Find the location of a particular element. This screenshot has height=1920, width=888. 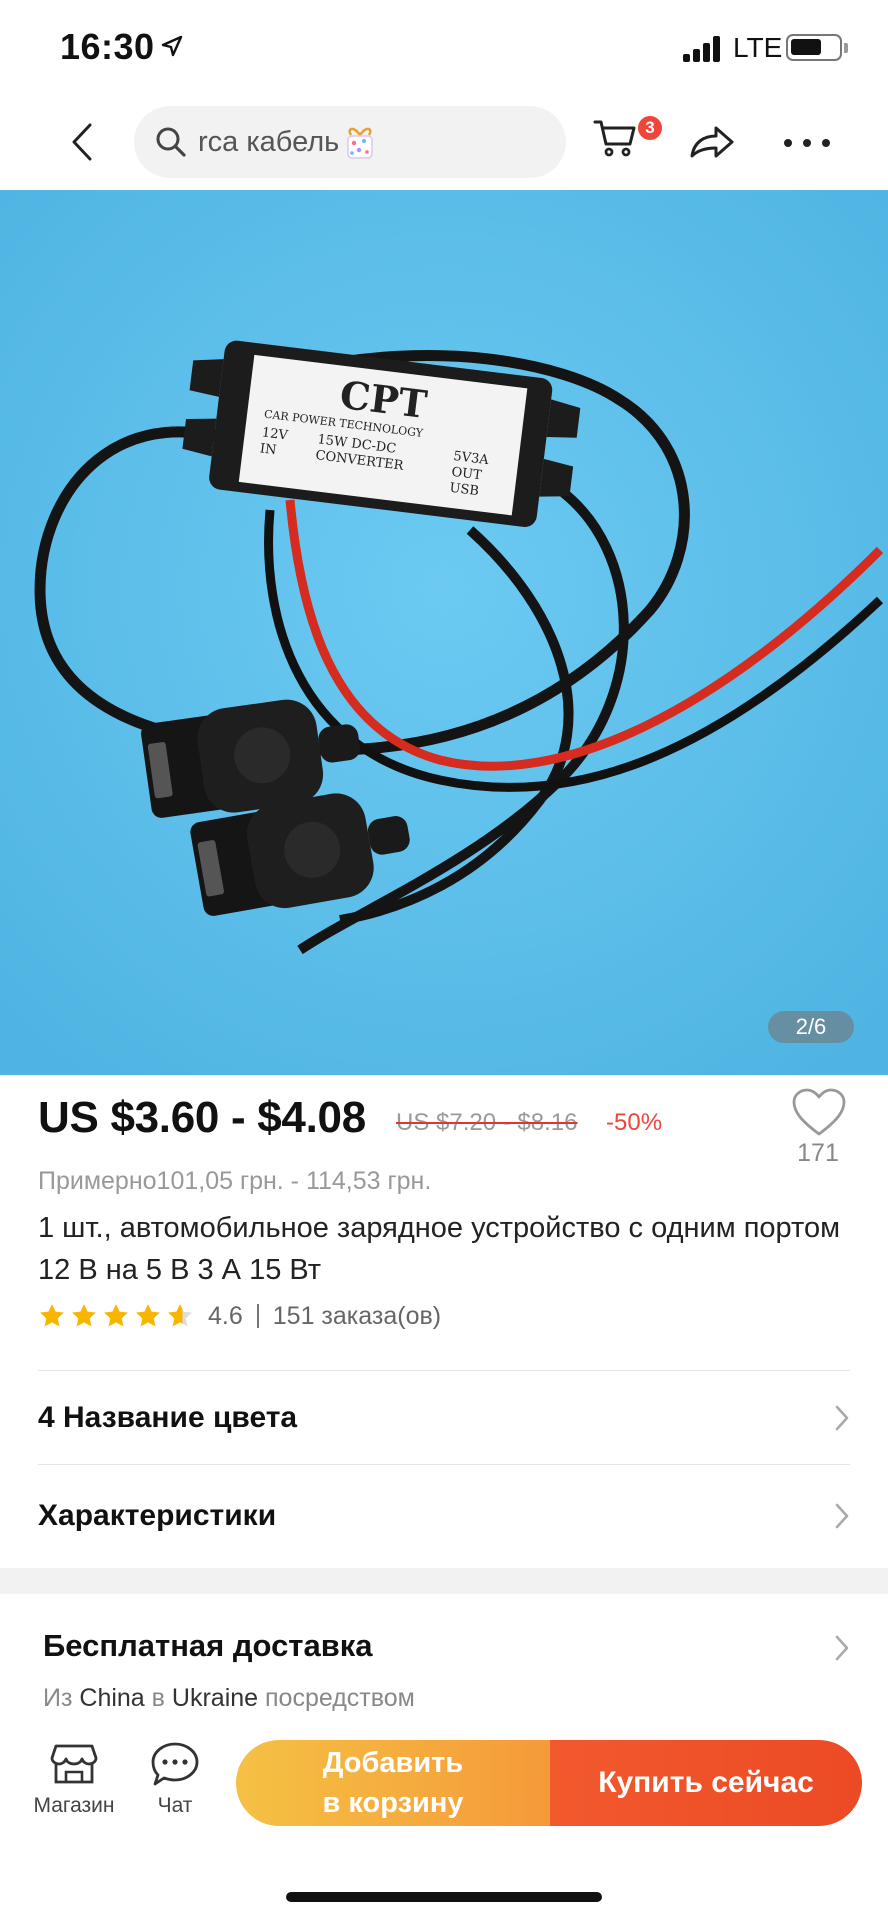

network-type: LTE is located at coordinates (758, 47).